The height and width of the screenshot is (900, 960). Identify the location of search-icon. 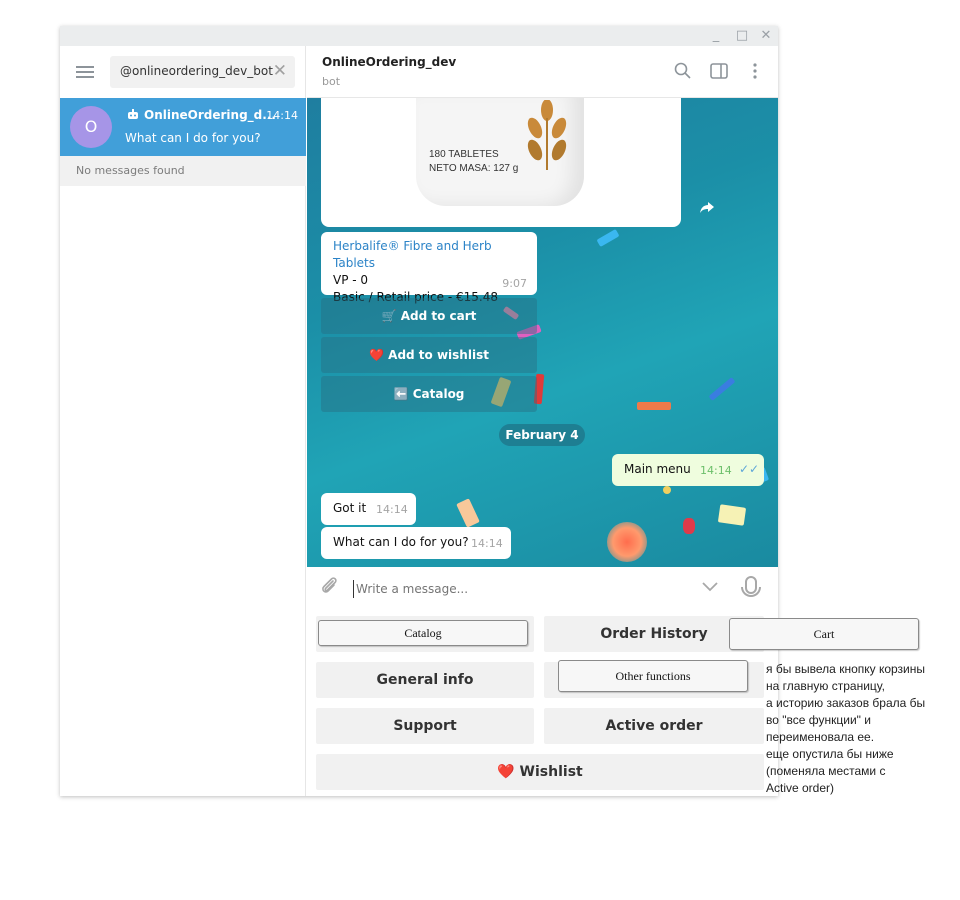
(683, 71).